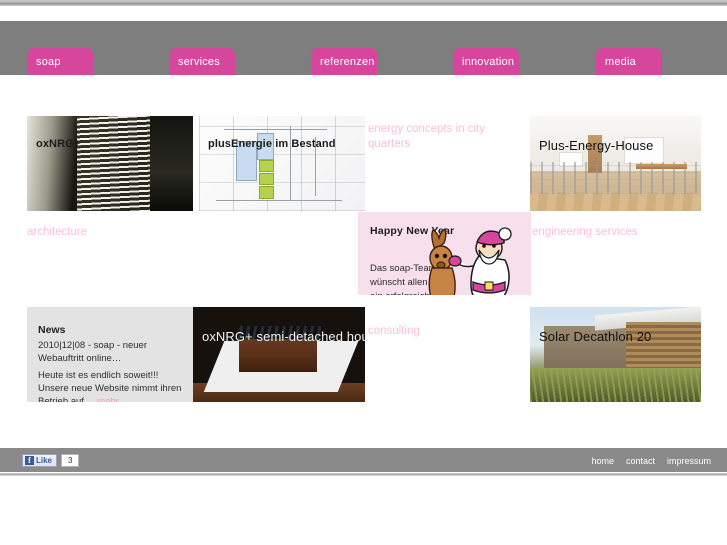 Image resolution: width=727 pixels, height=545 pixels. I want to click on tile-solar-decathlon: Solar Decathlon 20, so click(615, 354).